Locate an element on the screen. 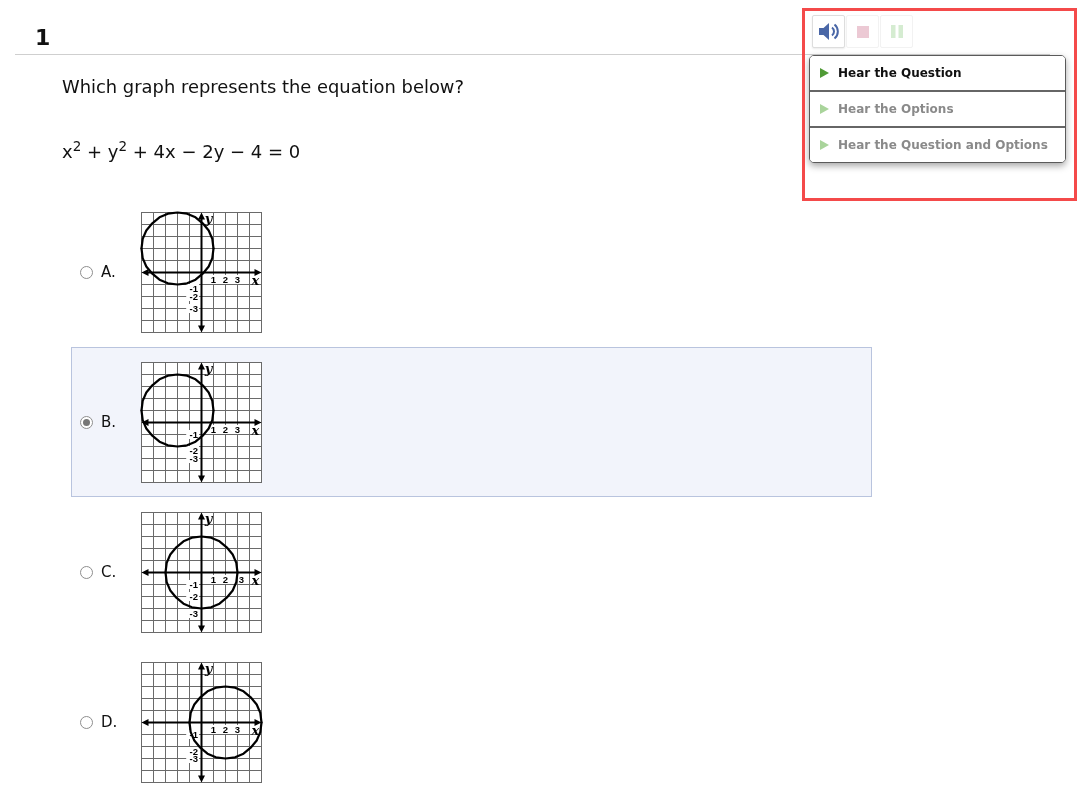 The width and height of the screenshot is (1090, 795). option-label: D. is located at coordinates (110, 722).